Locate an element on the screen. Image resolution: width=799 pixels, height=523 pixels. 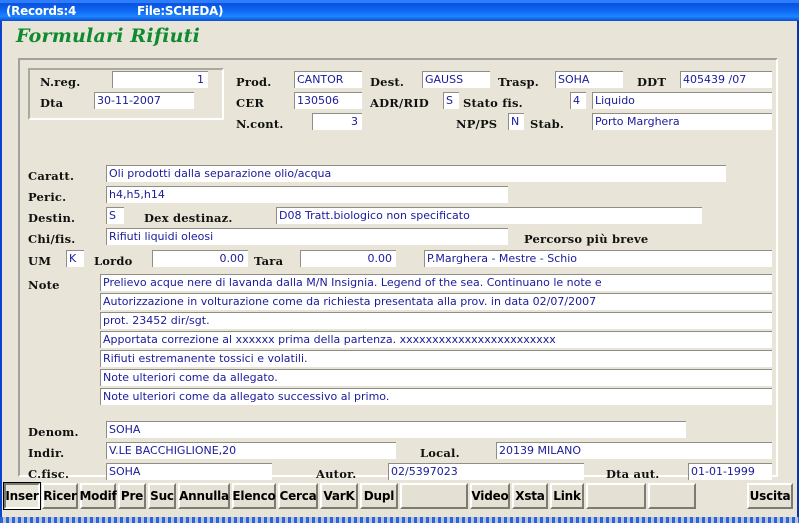
toolbar-button-label: Suc is located at coordinates (162, 496).